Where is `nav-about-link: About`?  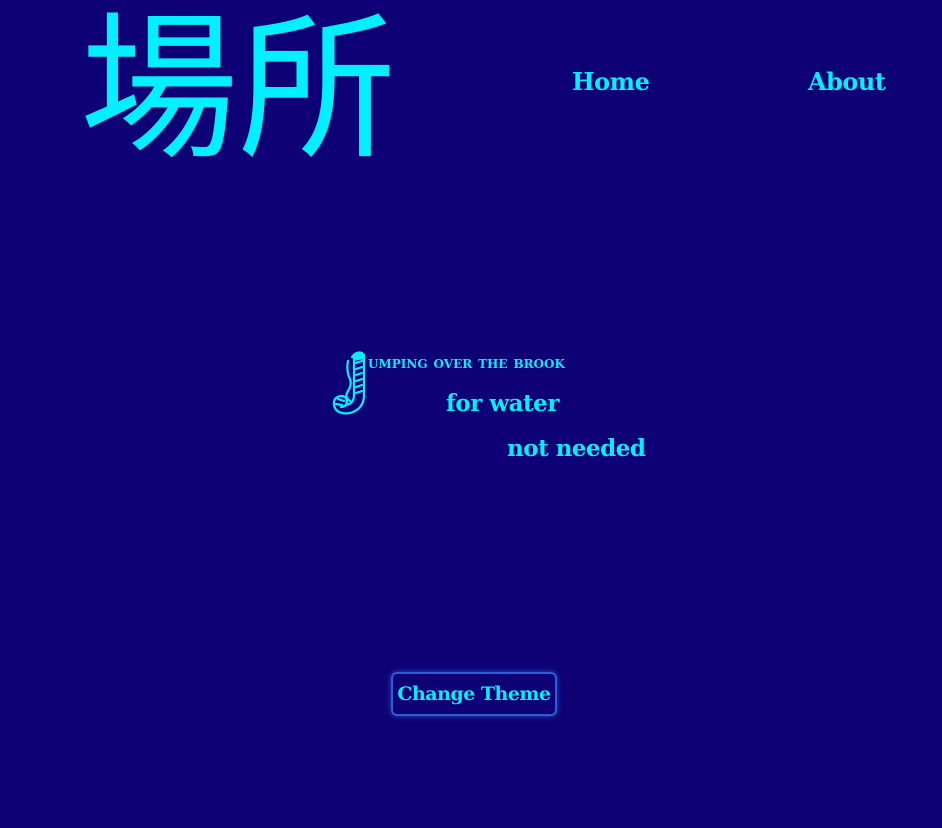 nav-about-link: About is located at coordinates (847, 82).